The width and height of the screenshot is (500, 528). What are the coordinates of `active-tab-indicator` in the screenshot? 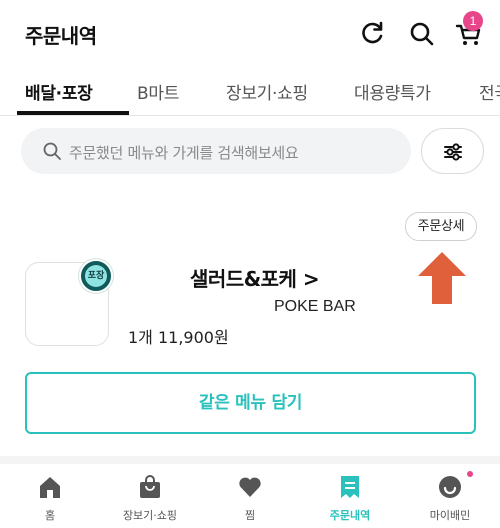 It's located at (73, 113).